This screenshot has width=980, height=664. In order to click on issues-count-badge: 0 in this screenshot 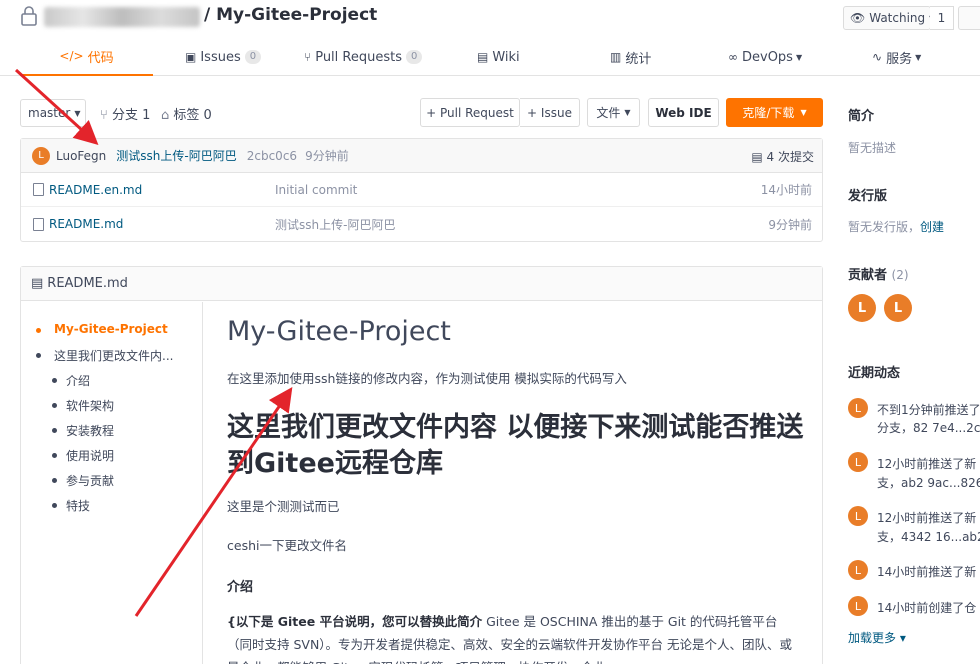, I will do `click(253, 57)`.